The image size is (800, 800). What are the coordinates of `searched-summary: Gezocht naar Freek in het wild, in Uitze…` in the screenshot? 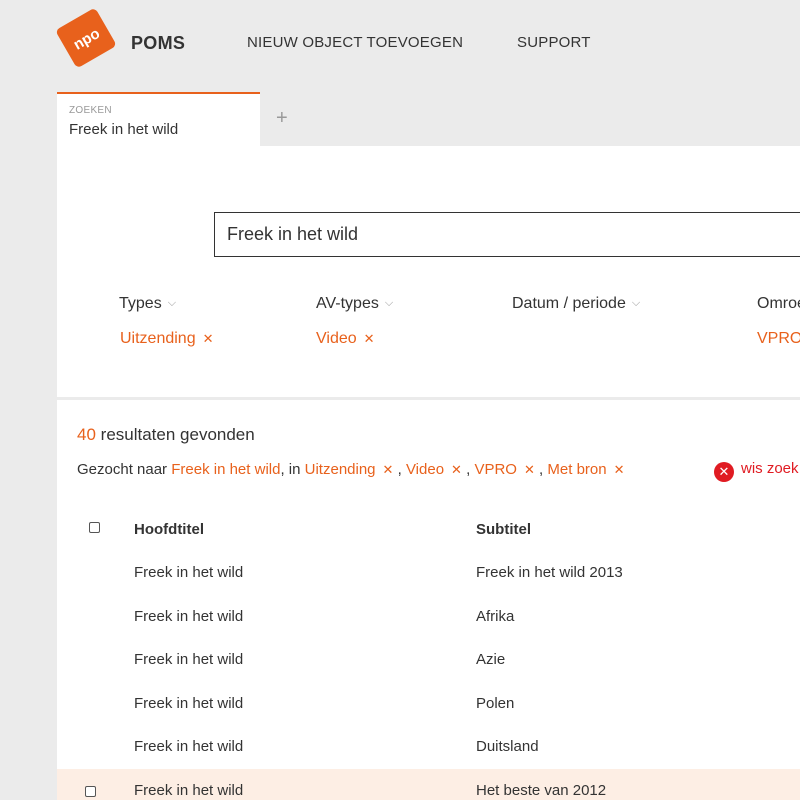 It's located at (351, 469).